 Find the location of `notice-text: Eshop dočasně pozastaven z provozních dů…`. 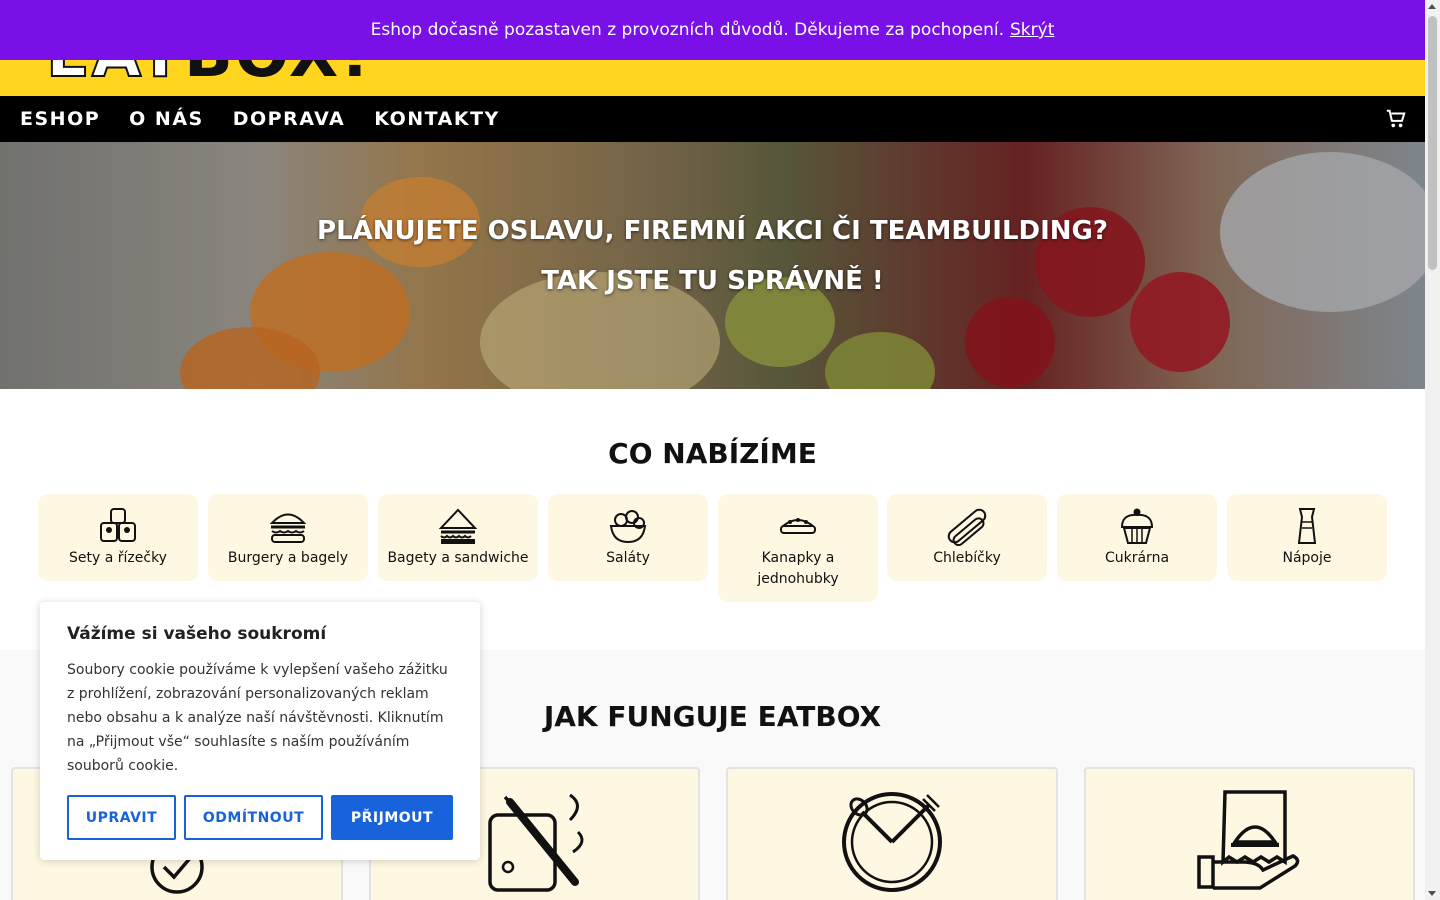

notice-text: Eshop dočasně pozastaven z provozních dů… is located at coordinates (687, 30).